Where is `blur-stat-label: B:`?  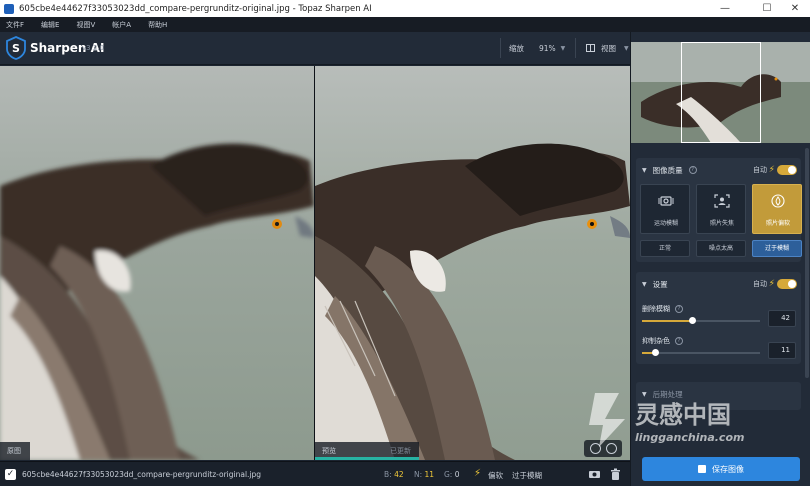
blur-stat-label: B: is located at coordinates (388, 474).